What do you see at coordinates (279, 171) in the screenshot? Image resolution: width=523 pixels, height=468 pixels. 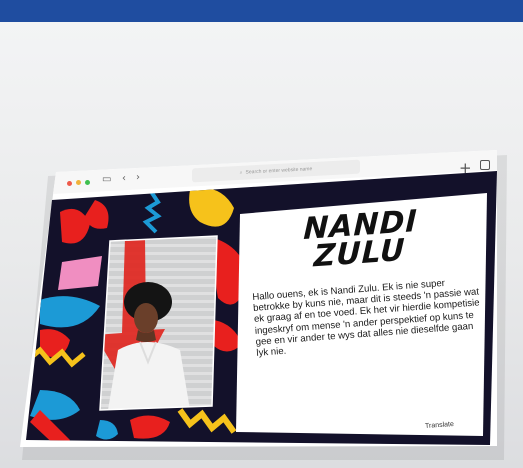 I see `address-bar-placeholder: Search or enter website name` at bounding box center [279, 171].